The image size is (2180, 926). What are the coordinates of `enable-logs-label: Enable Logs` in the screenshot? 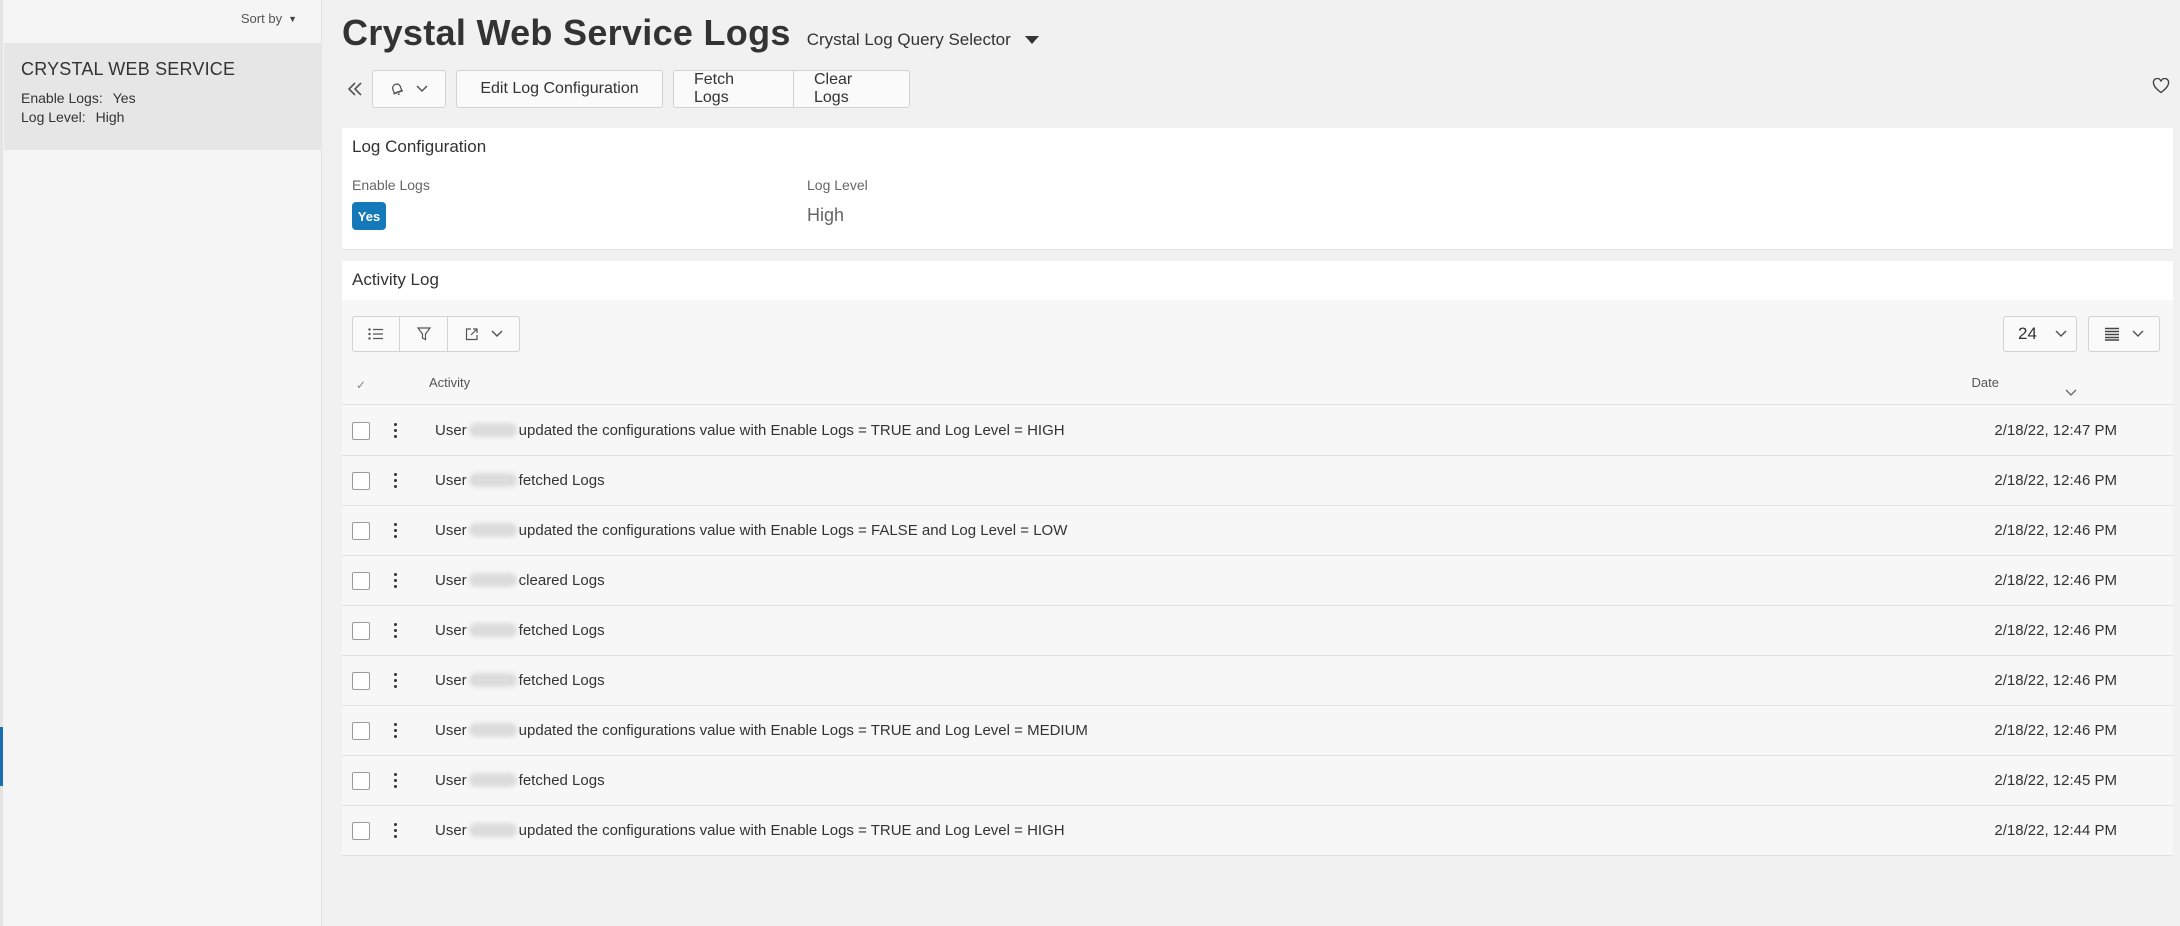 It's located at (391, 185).